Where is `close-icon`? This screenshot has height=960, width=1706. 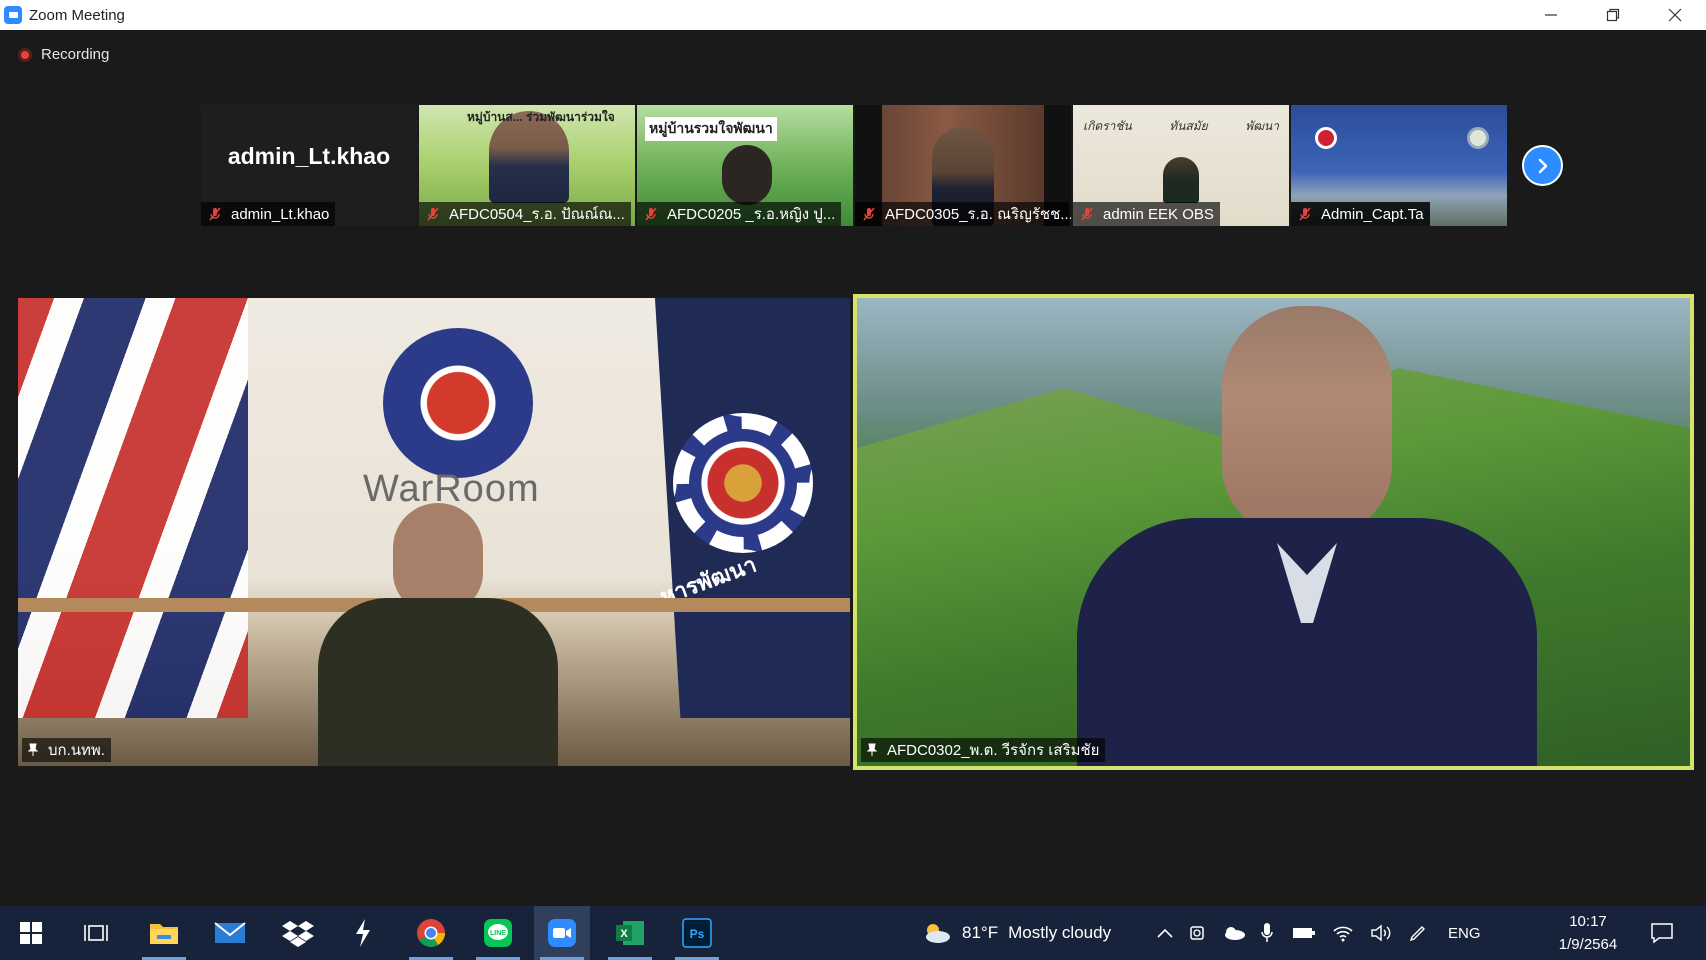 close-icon is located at coordinates (1675, 15).